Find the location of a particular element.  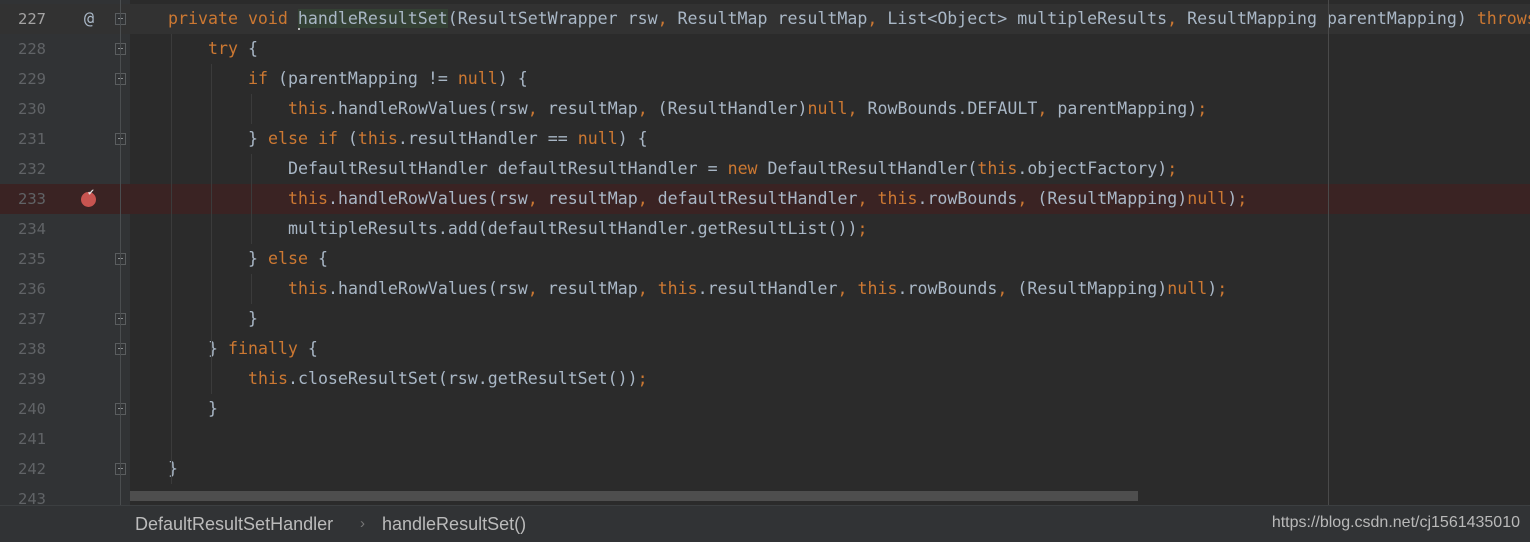

line-number: 235 is located at coordinates (23, 259).